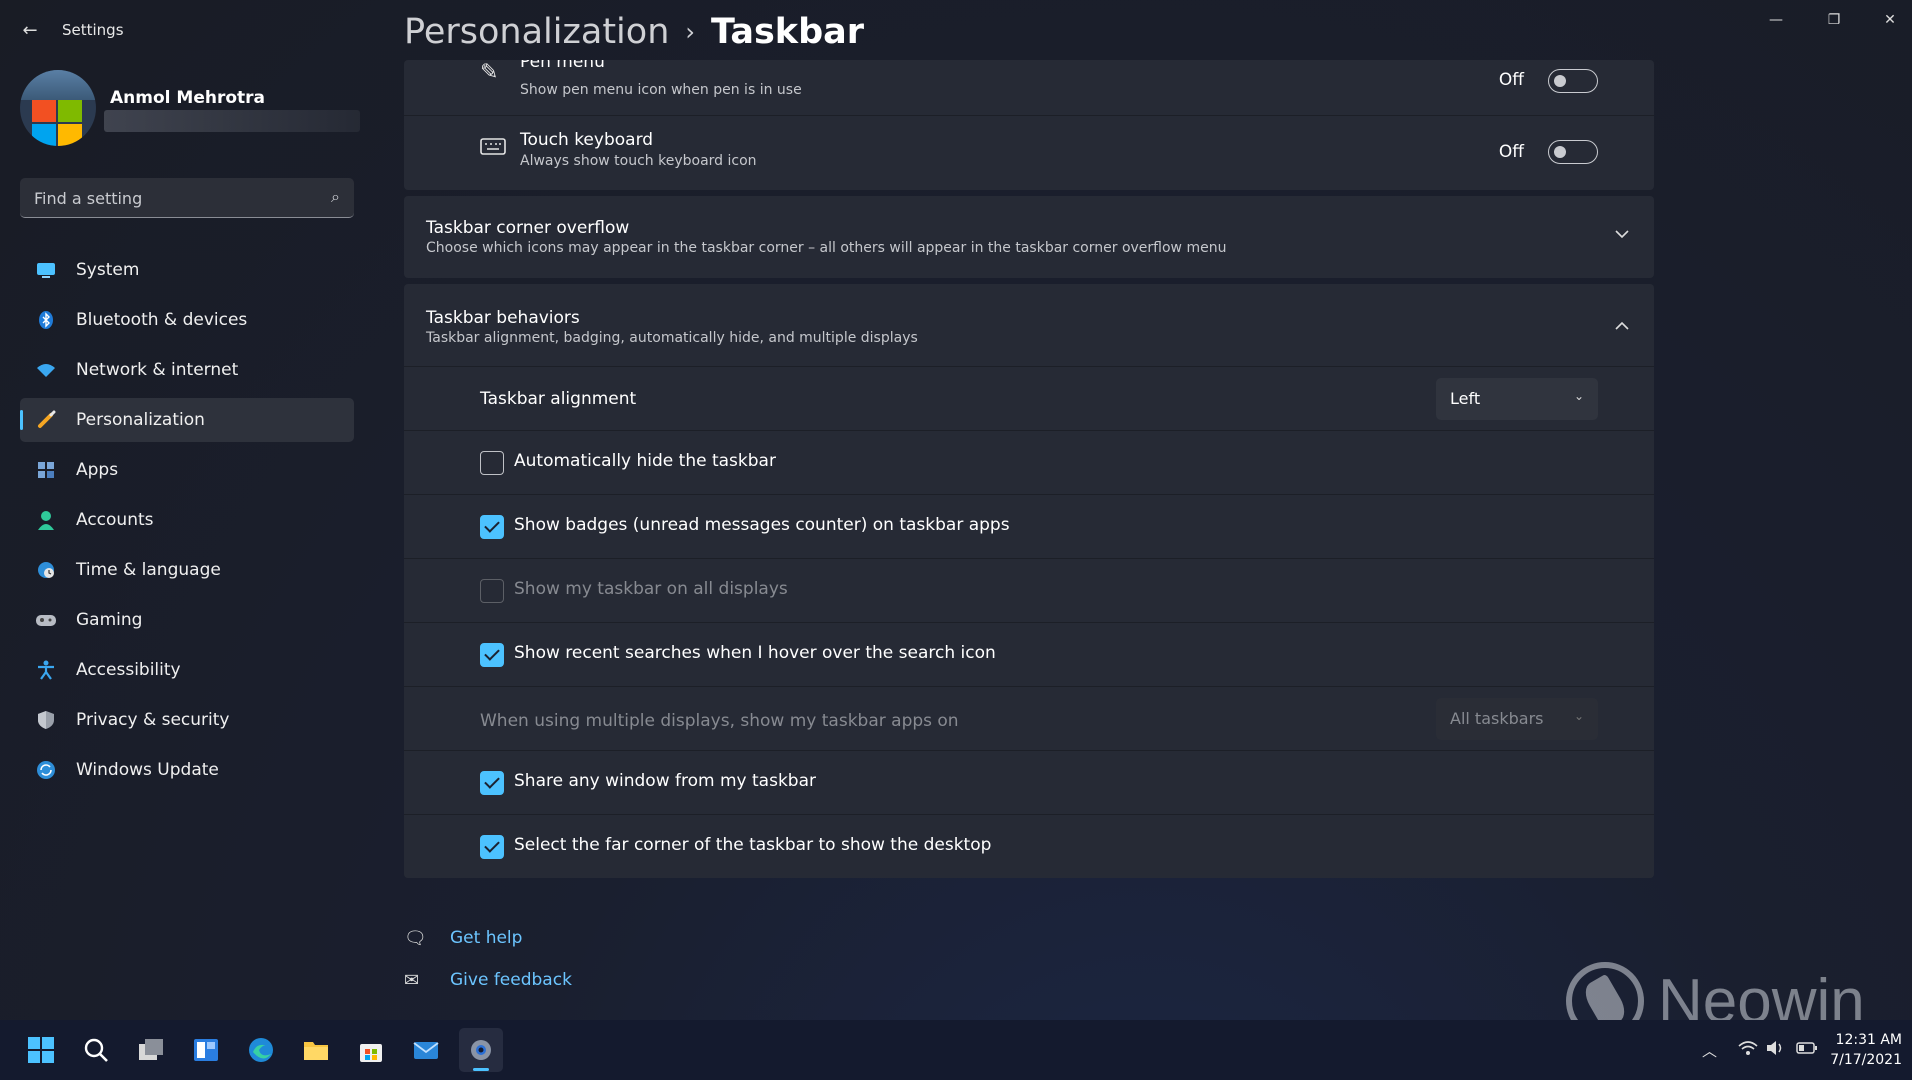 This screenshot has height=1080, width=1912. What do you see at coordinates (558, 399) in the screenshot?
I see `alignment-label: Taskbar alignment` at bounding box center [558, 399].